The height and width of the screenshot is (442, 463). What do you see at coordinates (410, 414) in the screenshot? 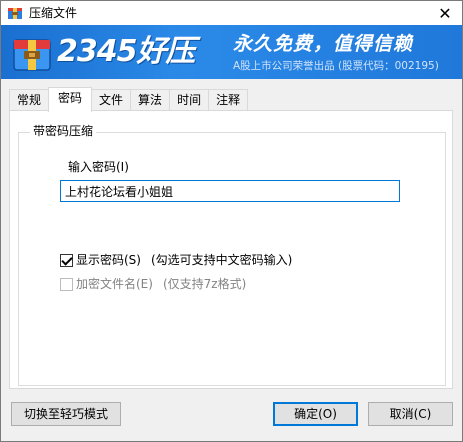
I see `cancel-button: 取消(C)` at bounding box center [410, 414].